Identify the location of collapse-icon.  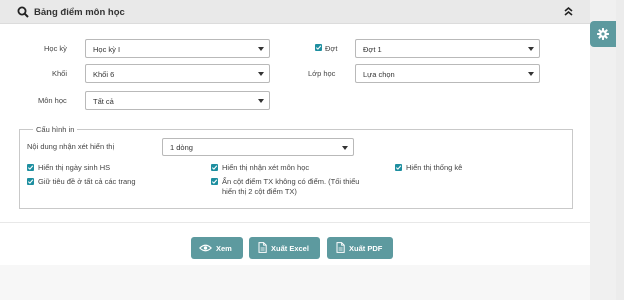
(568, 11).